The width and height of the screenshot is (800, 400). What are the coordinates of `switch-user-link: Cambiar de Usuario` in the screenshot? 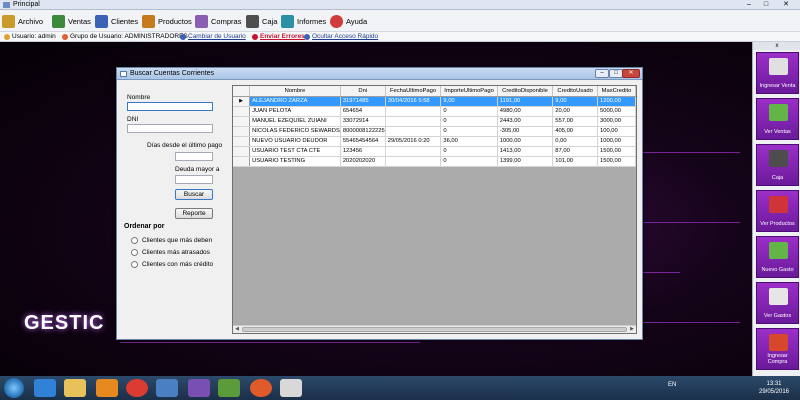 It's located at (217, 36).